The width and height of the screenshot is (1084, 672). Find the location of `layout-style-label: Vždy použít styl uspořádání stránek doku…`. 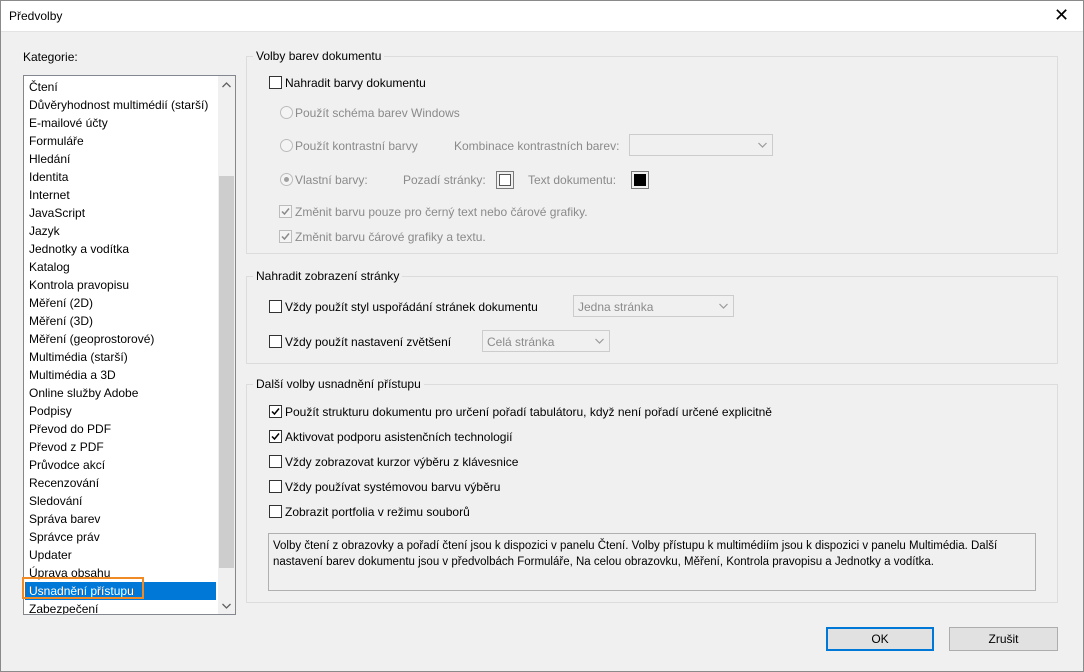

layout-style-label: Vždy použít styl uspořádání stránek doku… is located at coordinates (411, 307).